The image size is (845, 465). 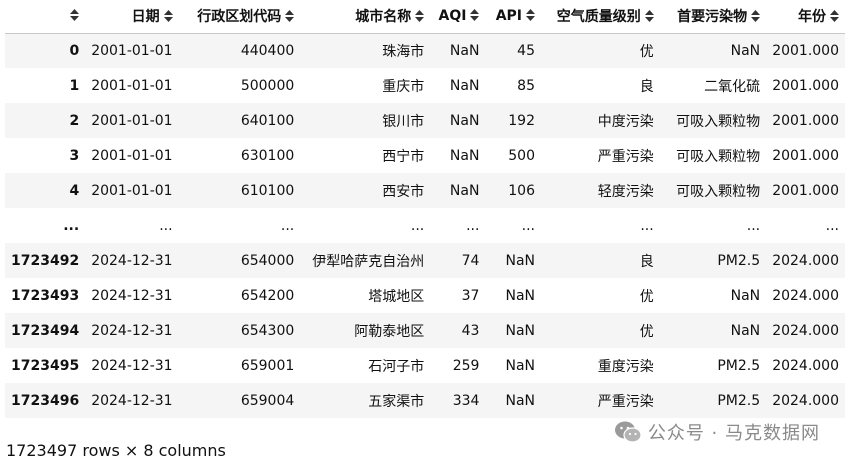 I want to click on column-header: 年份, so click(x=805, y=17).